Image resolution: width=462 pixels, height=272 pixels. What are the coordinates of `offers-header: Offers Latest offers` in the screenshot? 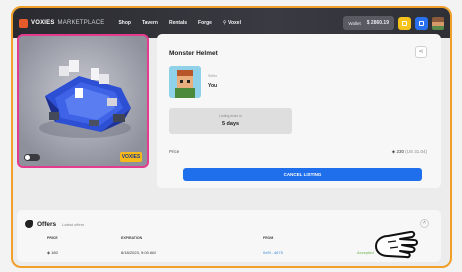 It's located at (54, 224).